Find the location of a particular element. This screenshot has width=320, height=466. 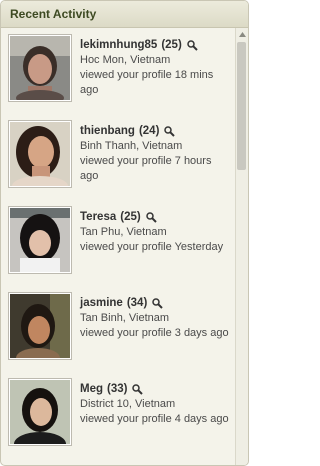

profile-age: (34) is located at coordinates (137, 303).